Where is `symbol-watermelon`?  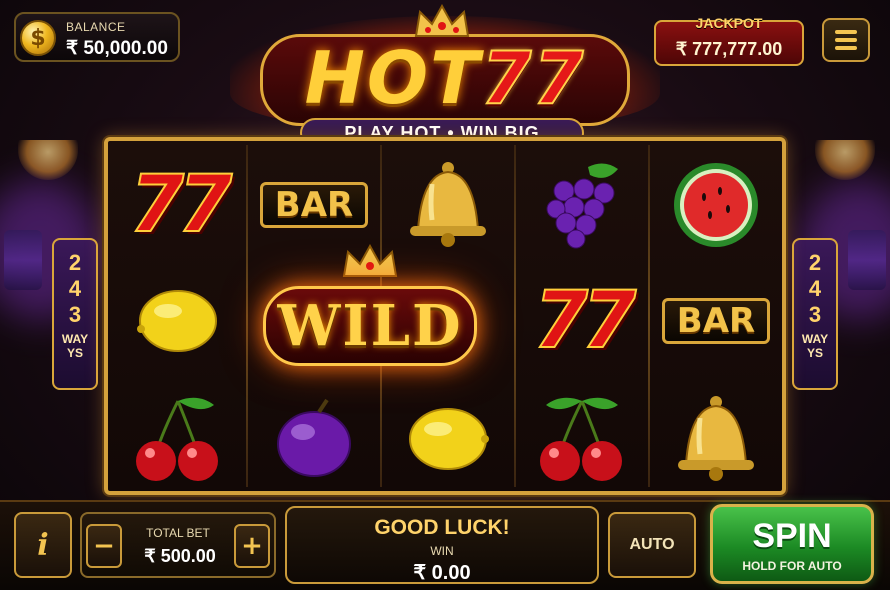
symbol-watermelon is located at coordinates (716, 205).